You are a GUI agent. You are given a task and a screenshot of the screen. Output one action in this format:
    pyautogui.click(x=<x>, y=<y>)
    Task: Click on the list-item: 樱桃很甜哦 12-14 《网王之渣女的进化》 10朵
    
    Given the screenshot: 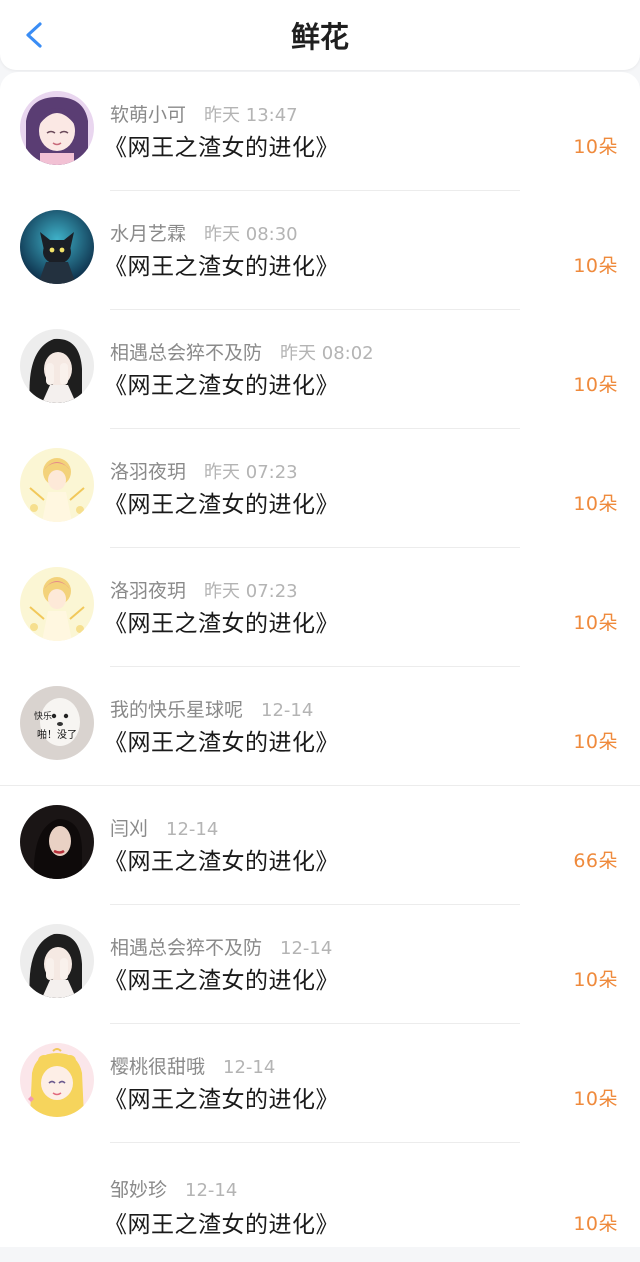 What is the action you would take?
    pyautogui.click(x=320, y=1083)
    